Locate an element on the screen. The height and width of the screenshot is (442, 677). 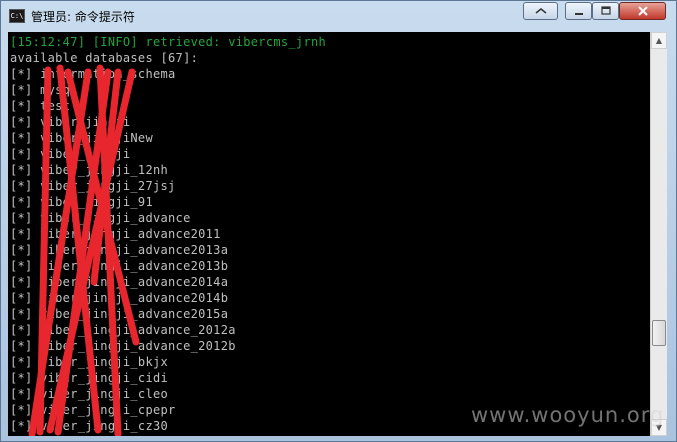
close-icon is located at coordinates (642, 11).